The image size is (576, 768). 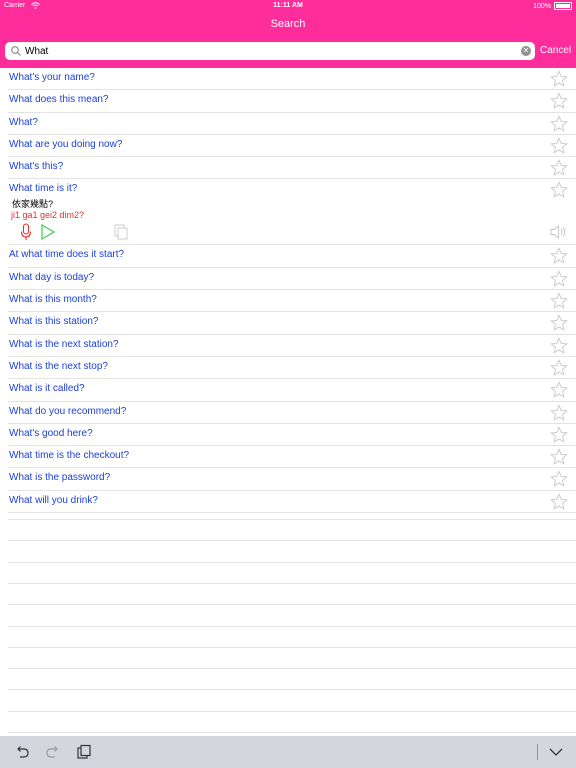 I want to click on play-icon, so click(x=48, y=232).